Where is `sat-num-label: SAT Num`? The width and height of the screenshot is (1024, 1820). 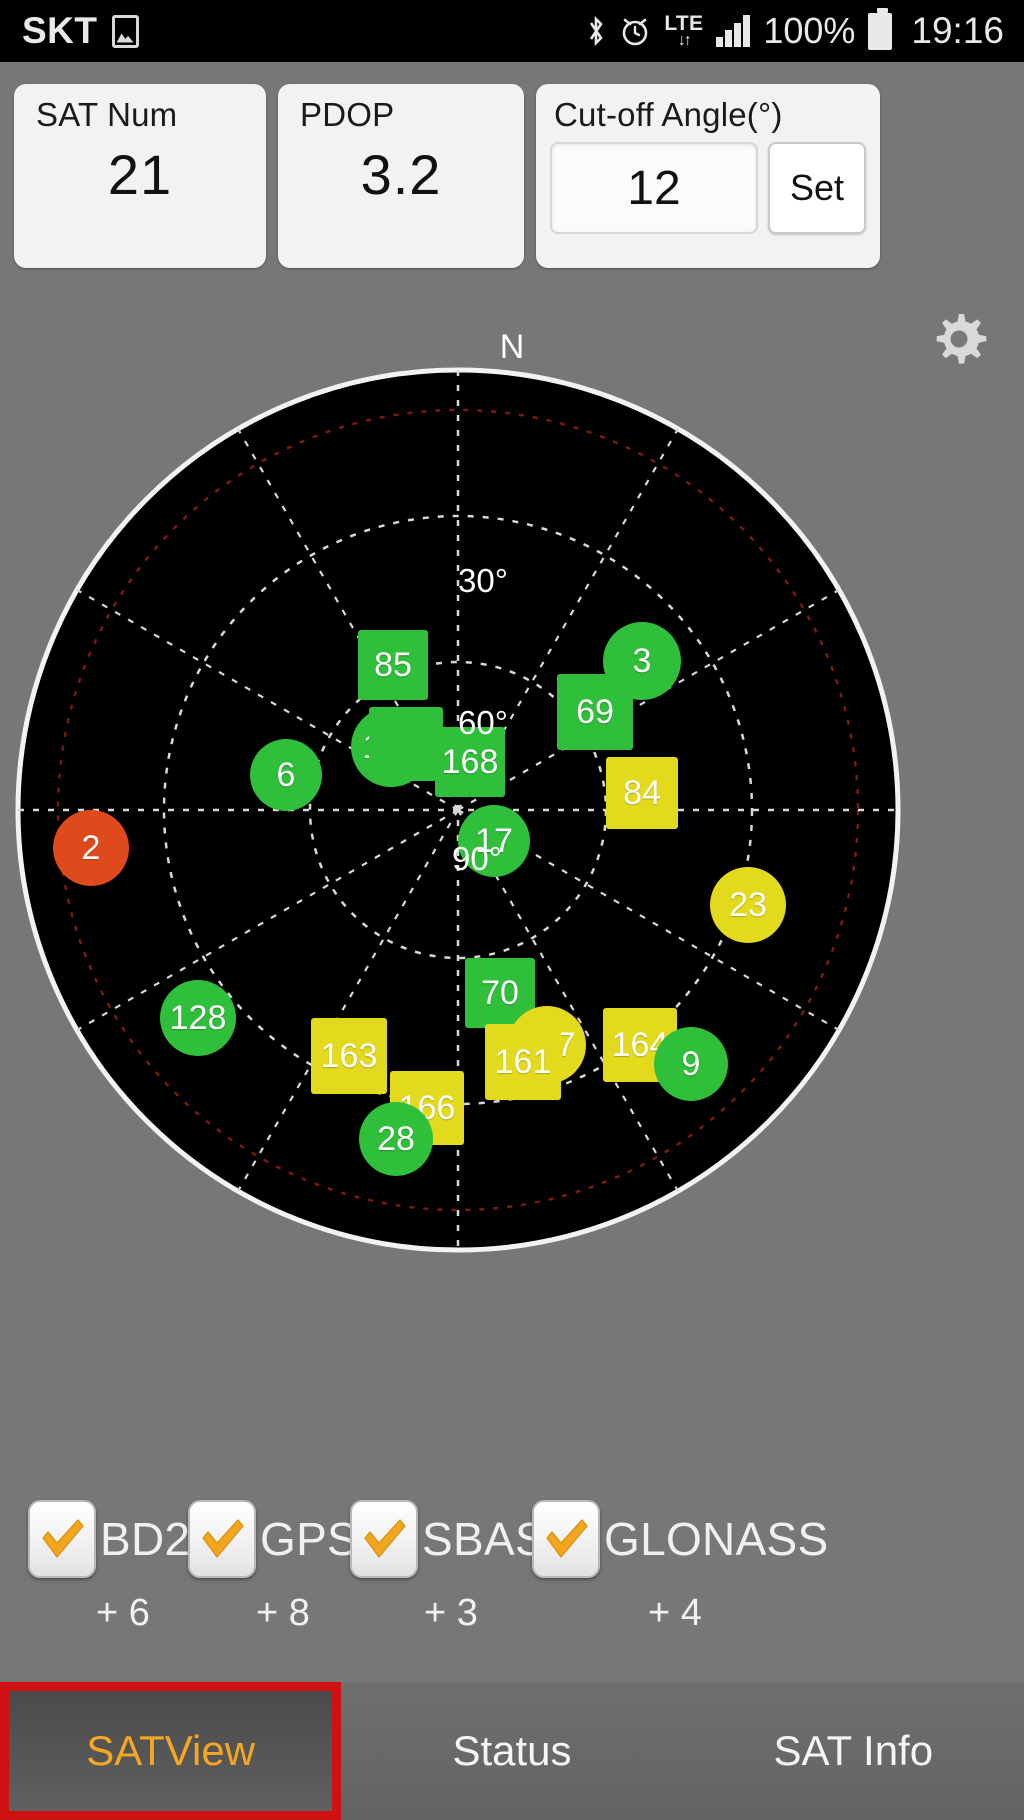
sat-num-label: SAT Num is located at coordinates (107, 114).